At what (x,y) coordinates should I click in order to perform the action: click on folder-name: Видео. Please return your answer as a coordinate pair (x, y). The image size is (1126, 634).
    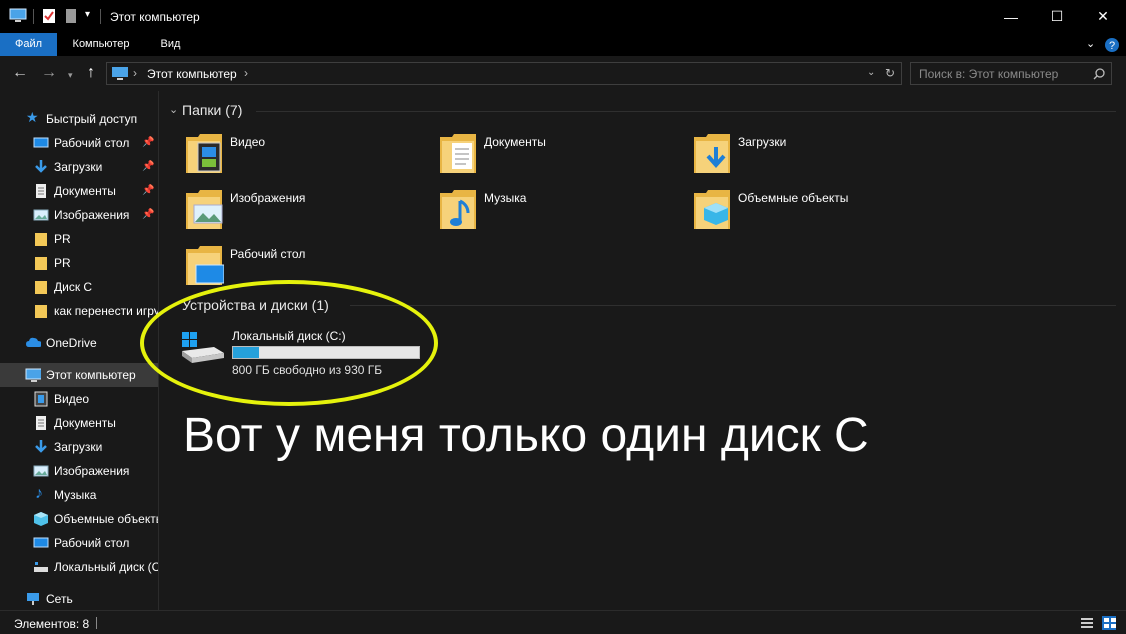
    Looking at the image, I should click on (248, 142).